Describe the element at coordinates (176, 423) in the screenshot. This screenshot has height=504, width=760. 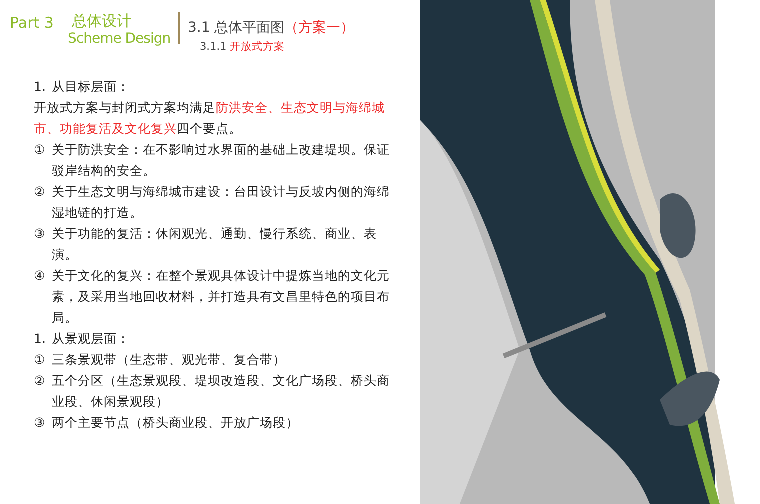
I see `list-text: 两个主要节点（桥头商业段、开放广场段）` at that location.